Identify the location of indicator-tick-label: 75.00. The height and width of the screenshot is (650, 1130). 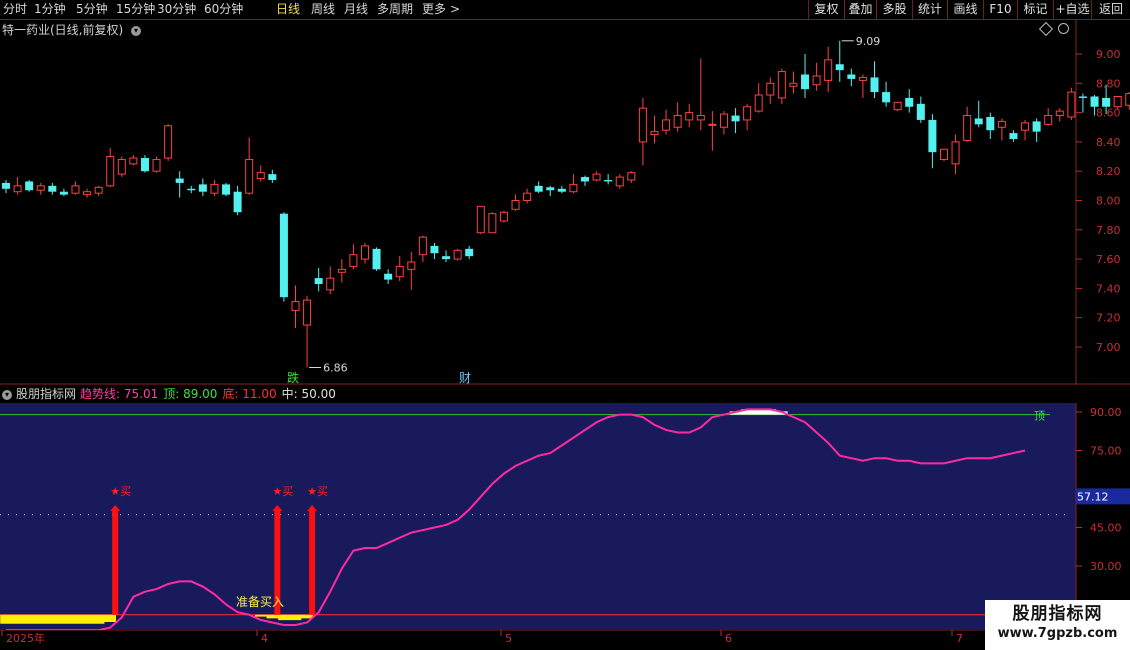
(1106, 451).